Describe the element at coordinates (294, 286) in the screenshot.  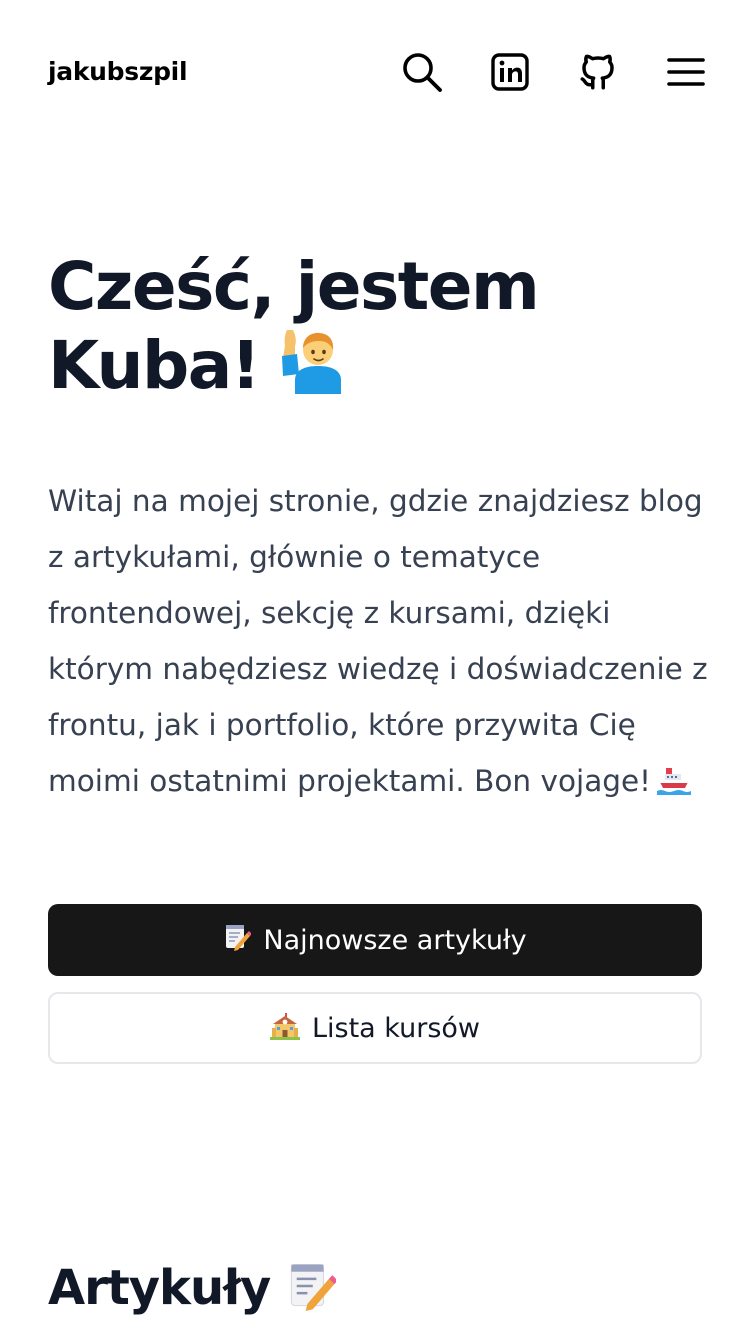
I see `hero-title-line1: Cześć, jestem` at that location.